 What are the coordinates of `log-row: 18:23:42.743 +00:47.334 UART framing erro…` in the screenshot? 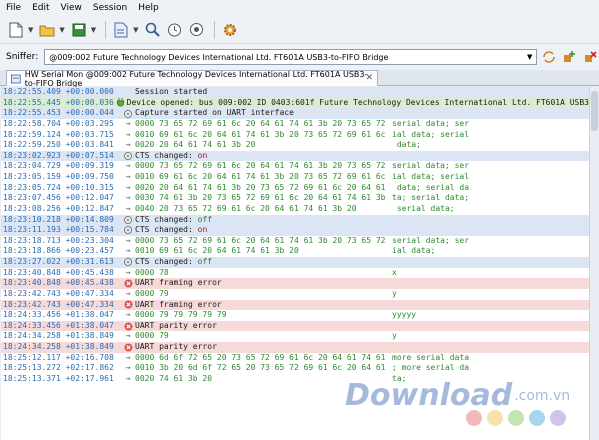 It's located at (295, 305).